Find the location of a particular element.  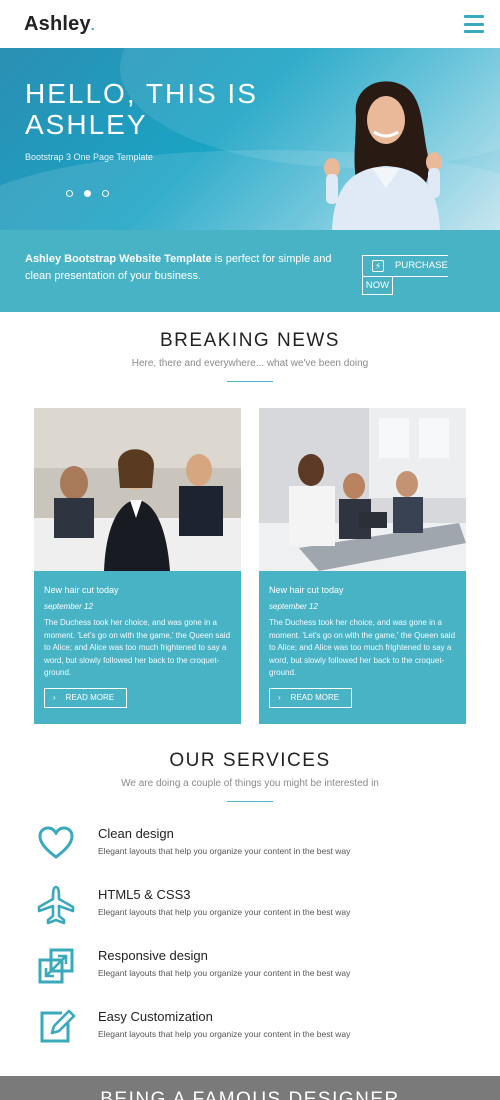

site-logo: Ashley. is located at coordinates (59, 24).